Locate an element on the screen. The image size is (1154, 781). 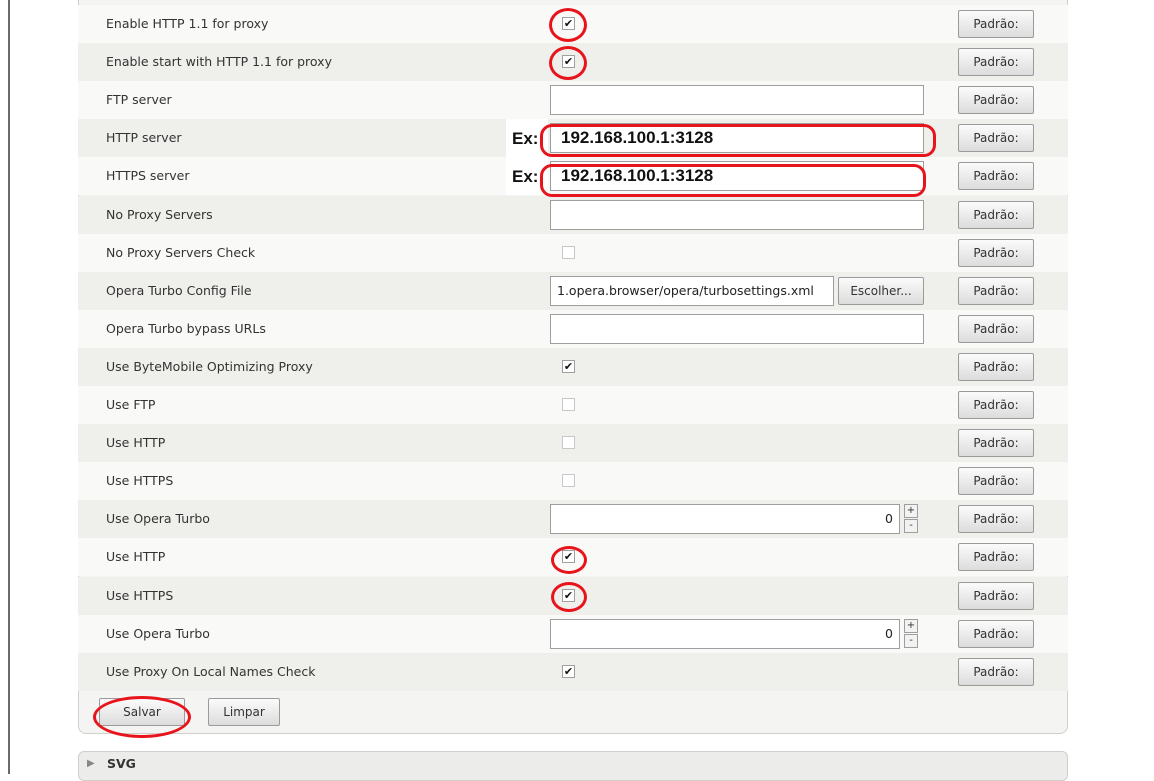
setting-row: No Proxy Servers Padrão: is located at coordinates (573, 215).